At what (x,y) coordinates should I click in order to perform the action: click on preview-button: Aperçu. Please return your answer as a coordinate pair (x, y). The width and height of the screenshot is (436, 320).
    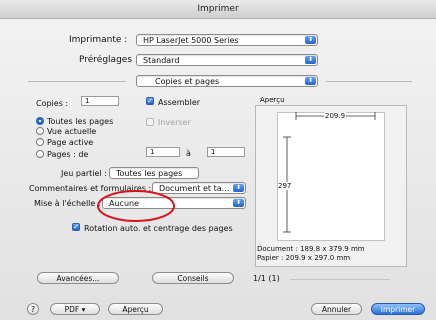
    Looking at the image, I should click on (135, 309).